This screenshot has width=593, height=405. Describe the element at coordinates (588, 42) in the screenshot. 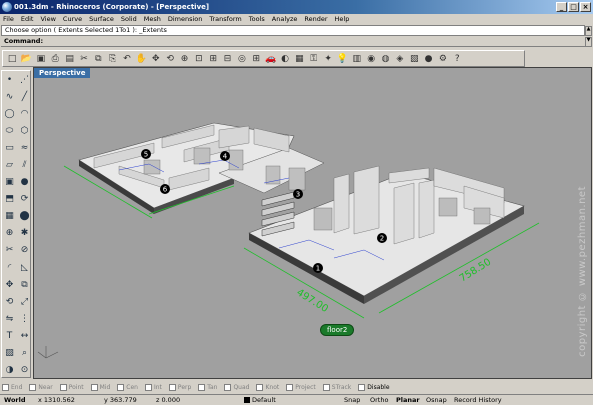

I see `history-scroll-down-icon: ▼` at that location.